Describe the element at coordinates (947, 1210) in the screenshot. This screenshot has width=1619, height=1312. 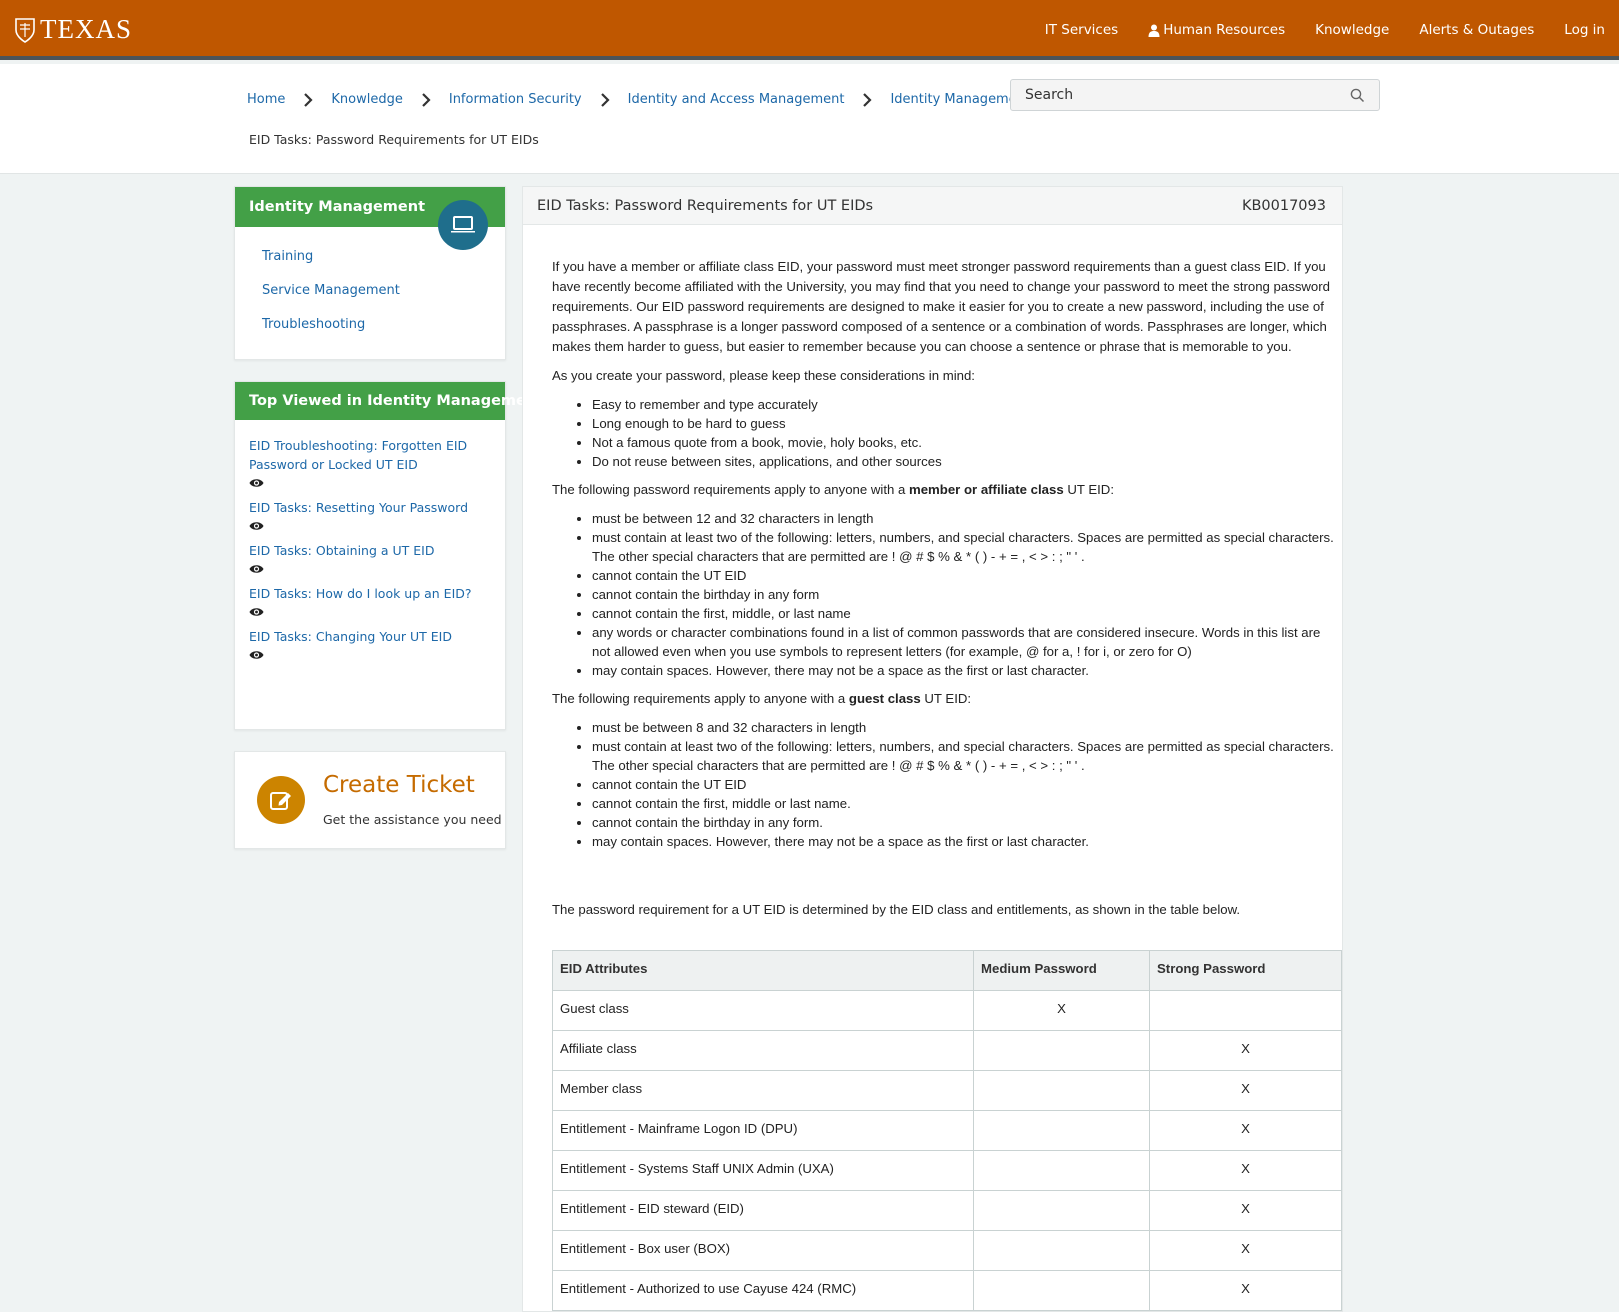
I see `table-row: Entitlement - EID steward (EID) X` at that location.